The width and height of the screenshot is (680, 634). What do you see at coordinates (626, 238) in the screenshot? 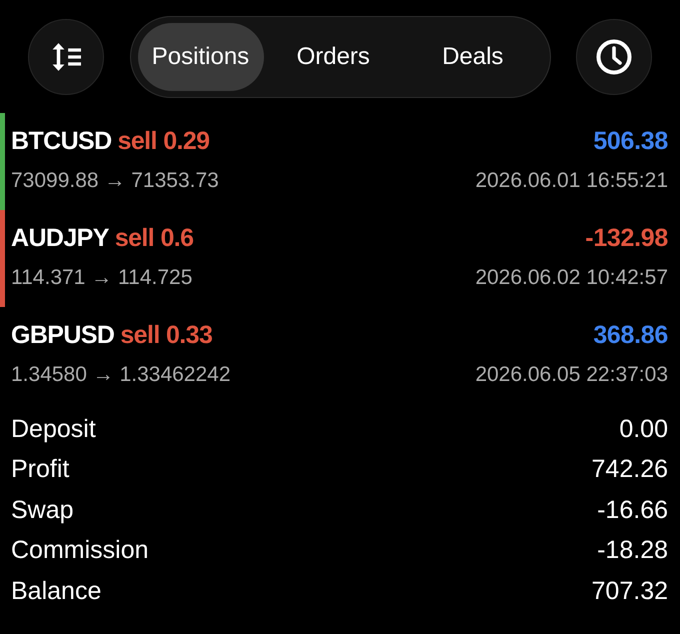
I see `profit-value: -132.98` at bounding box center [626, 238].